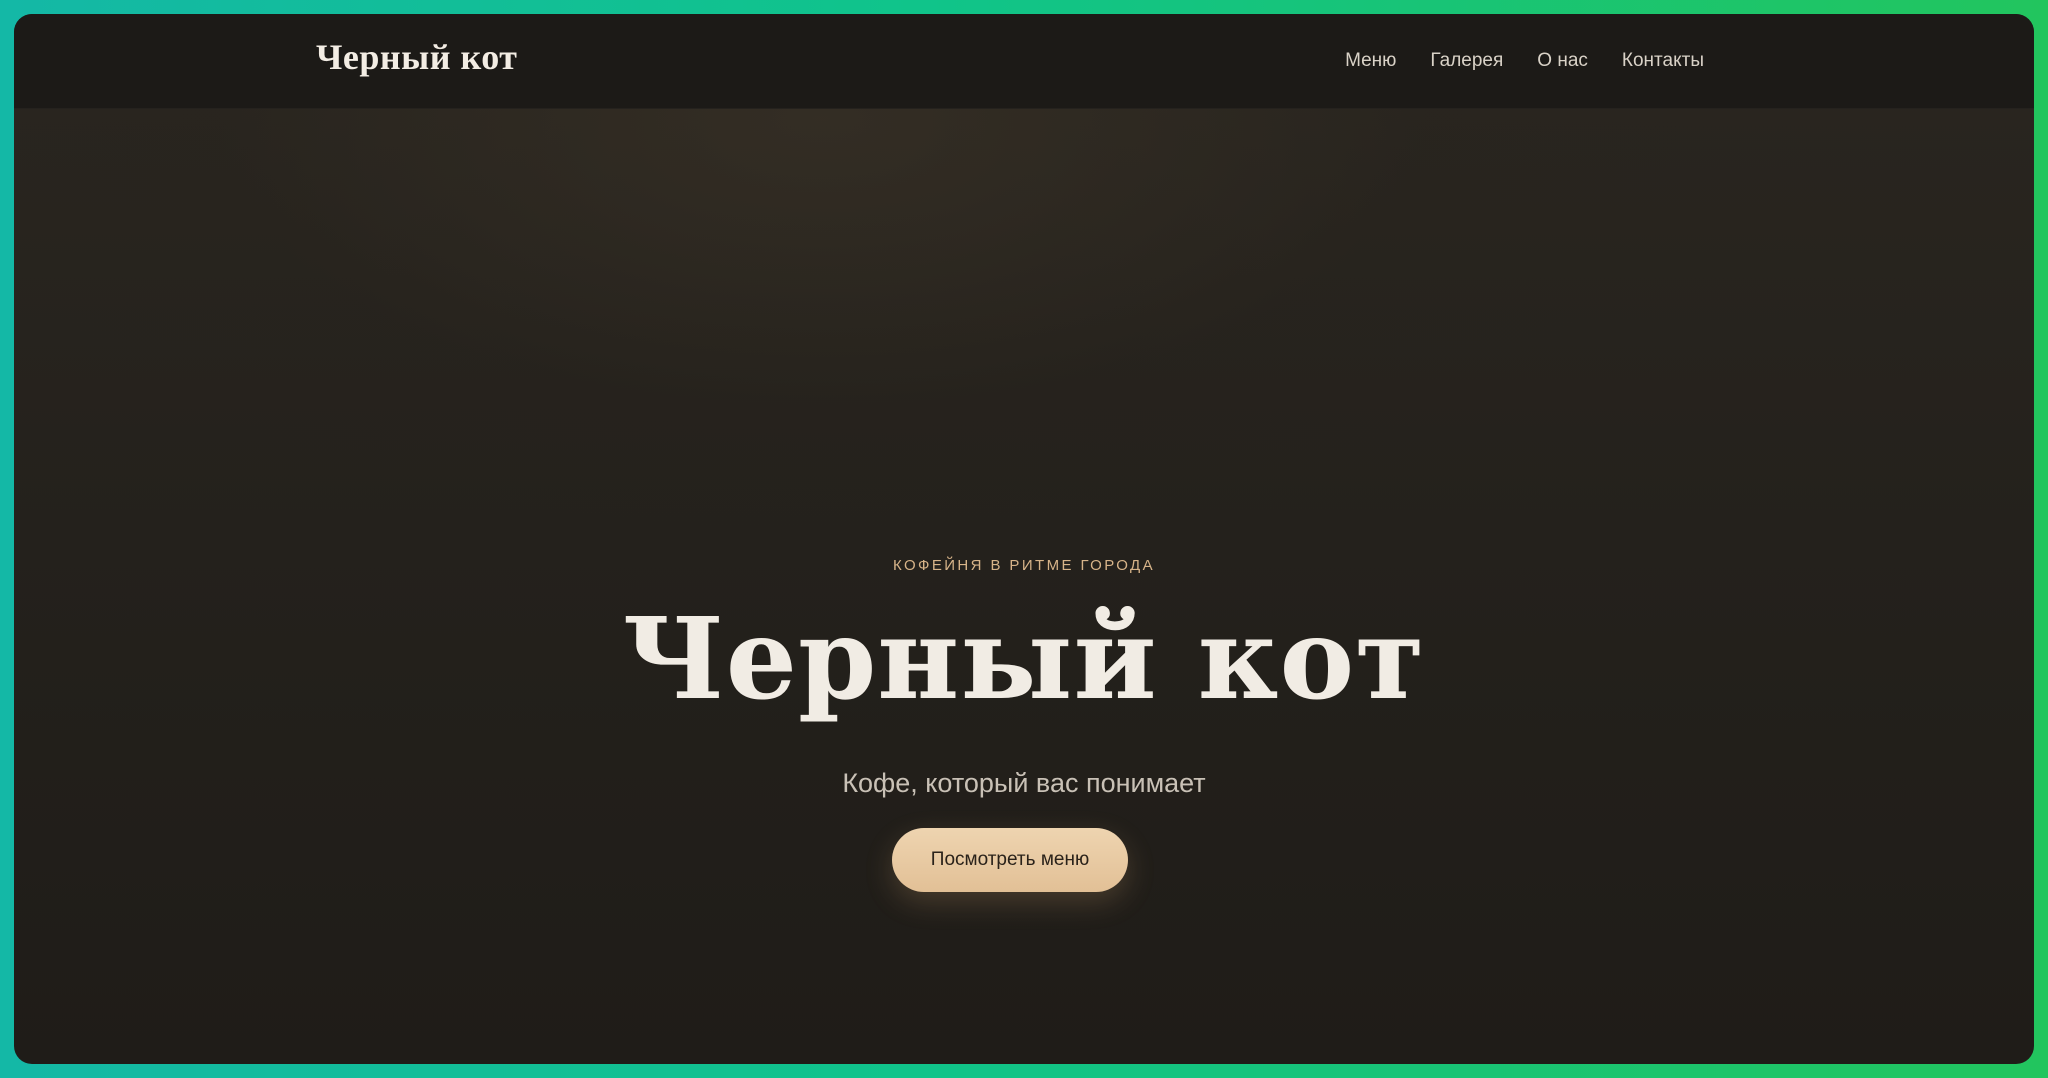 Image resolution: width=2048 pixels, height=1078 pixels. What do you see at coordinates (1024, 783) in the screenshot?
I see `hero-subtitle: Кофе, который вас понимает` at bounding box center [1024, 783].